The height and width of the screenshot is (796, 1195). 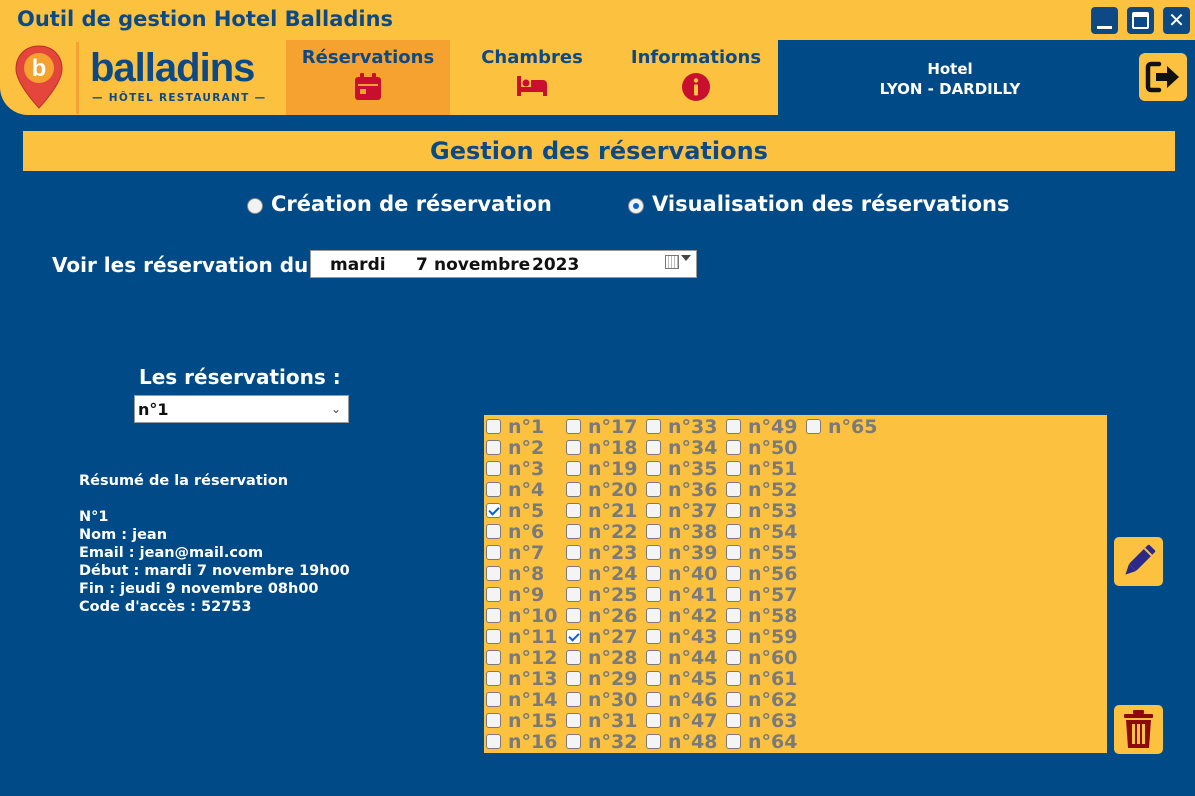 What do you see at coordinates (199, 589) in the screenshot?
I see `summary-end: Fin : jeudi 9 novembre 08h00` at bounding box center [199, 589].